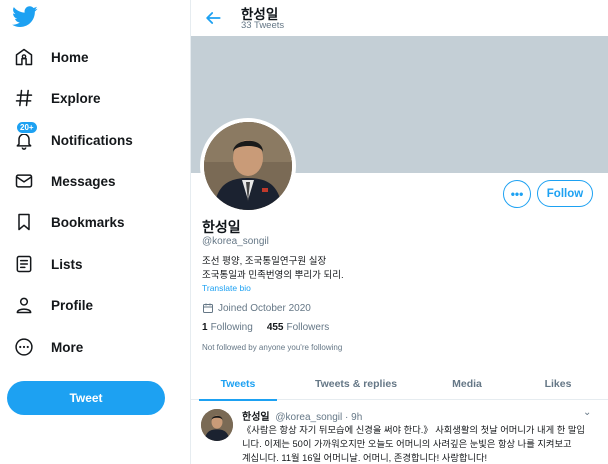  Describe the element at coordinates (86, 398) in the screenshot. I see `tweet-button: Tweet` at that location.